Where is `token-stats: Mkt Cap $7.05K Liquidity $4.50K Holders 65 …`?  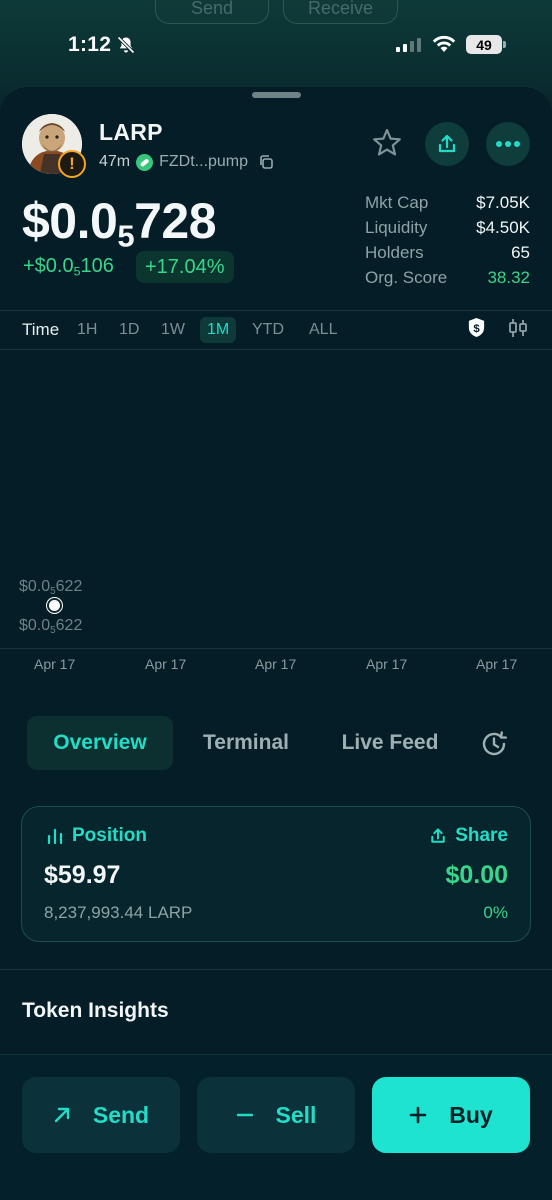
token-stats: Mkt Cap $7.05K Liquidity $4.50K Holders 65 … is located at coordinates (447, 240).